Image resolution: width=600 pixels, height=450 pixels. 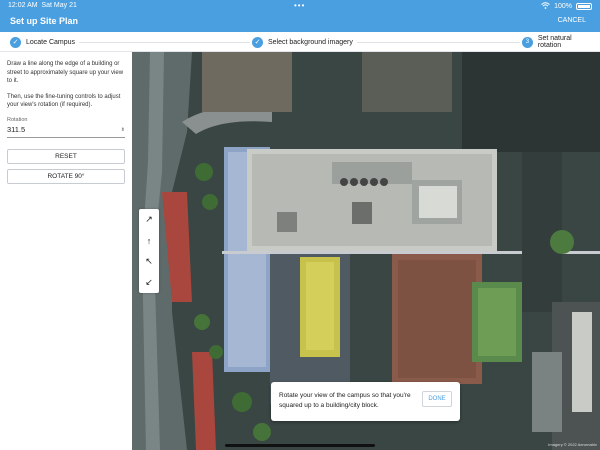 I want to click on rotate-90-button: ROTATE 90°, so click(x=66, y=176).